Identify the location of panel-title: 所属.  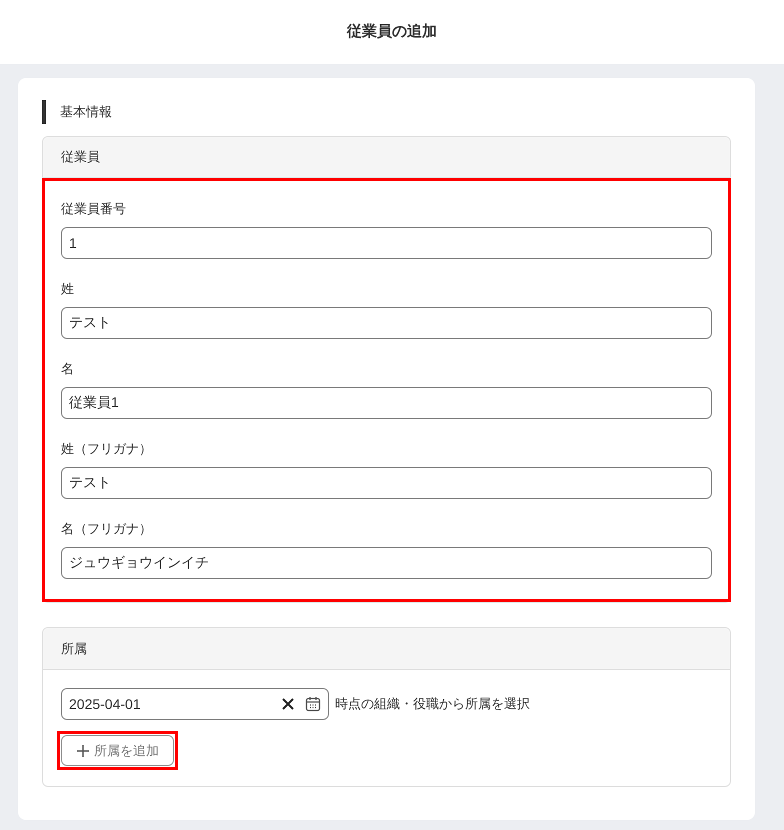
(74, 649).